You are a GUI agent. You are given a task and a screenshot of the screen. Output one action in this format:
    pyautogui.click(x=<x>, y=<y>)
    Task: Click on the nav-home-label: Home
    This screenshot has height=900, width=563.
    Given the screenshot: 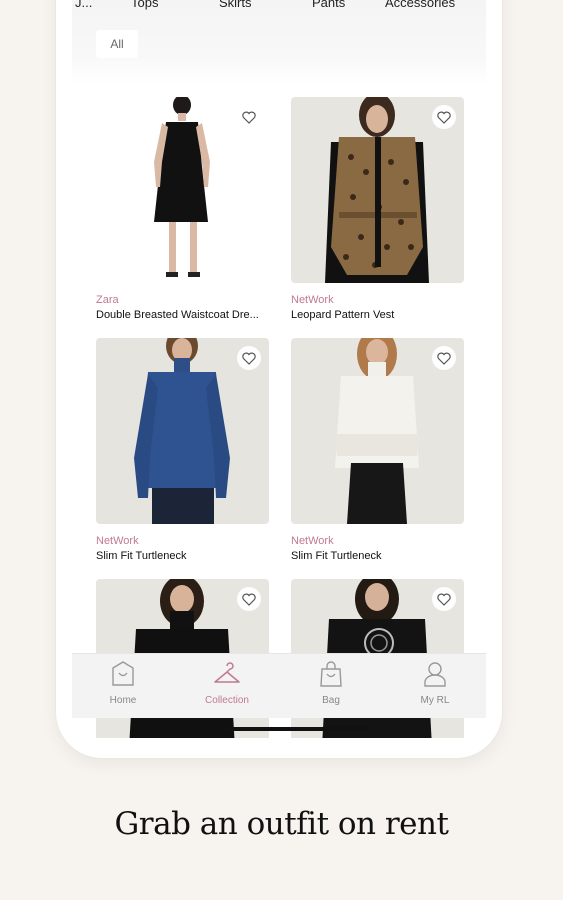 What is the action you would take?
    pyautogui.click(x=123, y=700)
    